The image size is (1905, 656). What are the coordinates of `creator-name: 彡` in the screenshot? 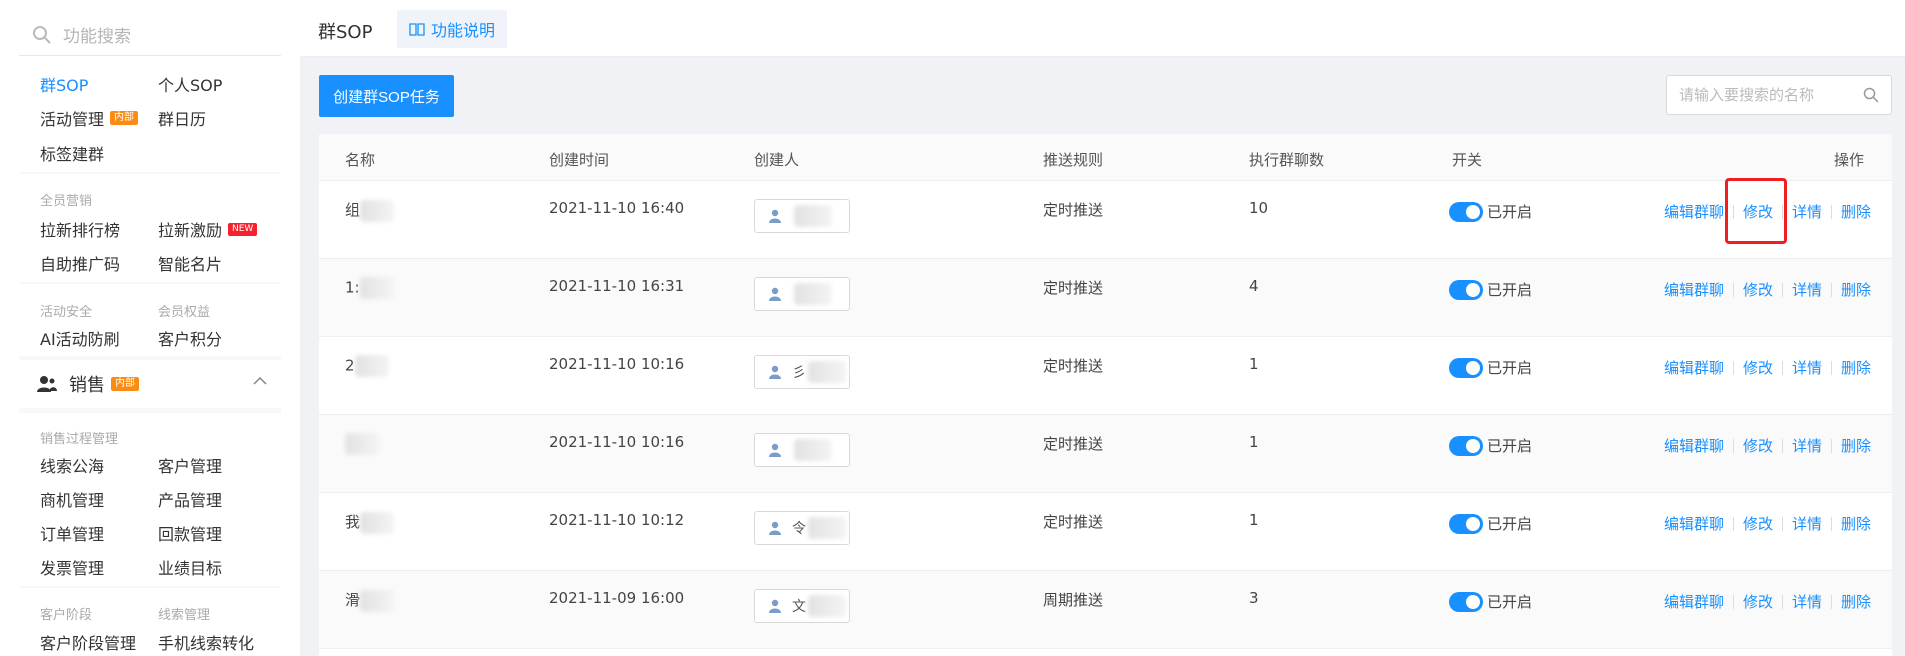 It's located at (799, 373).